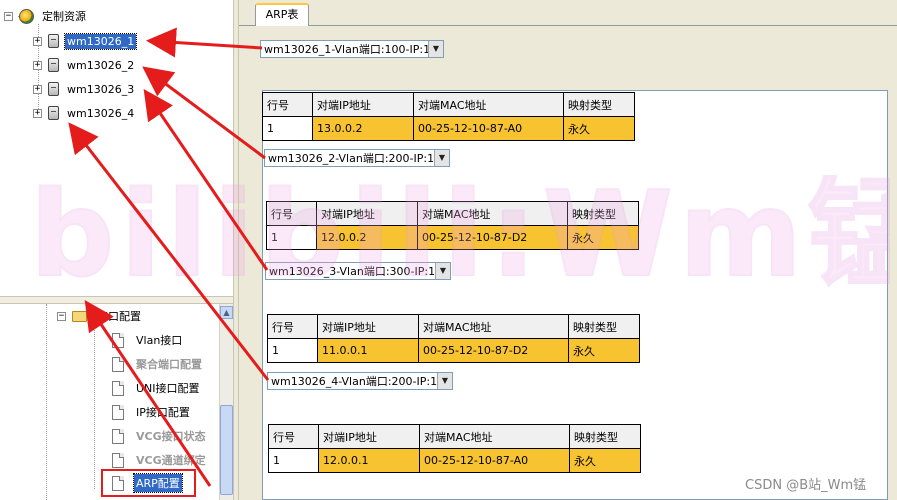 The width and height of the screenshot is (897, 500). I want to click on tree-root-label: 定制资源, so click(64, 16).